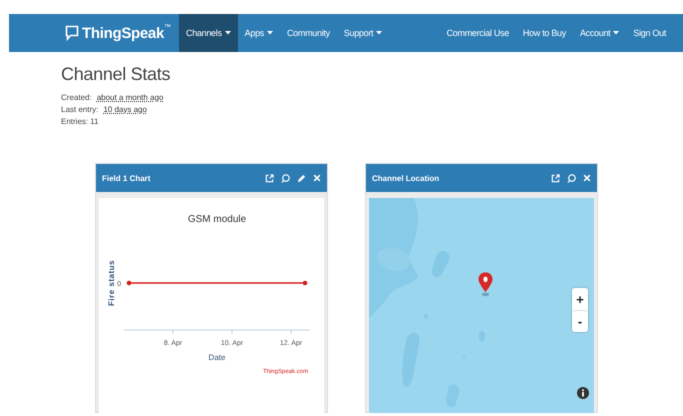 Image resolution: width=683 pixels, height=416 pixels. Describe the element at coordinates (116, 74) in the screenshot. I see `page-title: Channel Stats` at that location.